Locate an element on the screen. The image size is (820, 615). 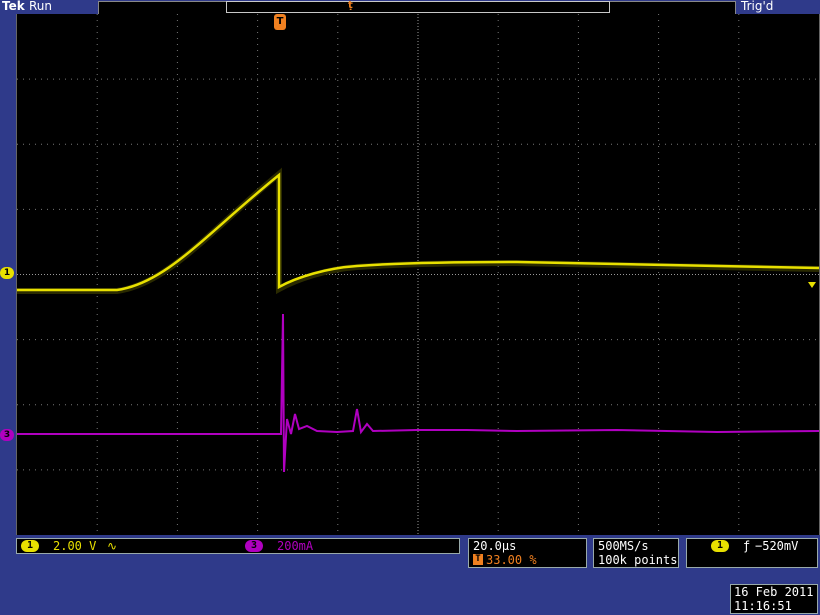
ch1-ground-marker: 1 is located at coordinates (7, 273).